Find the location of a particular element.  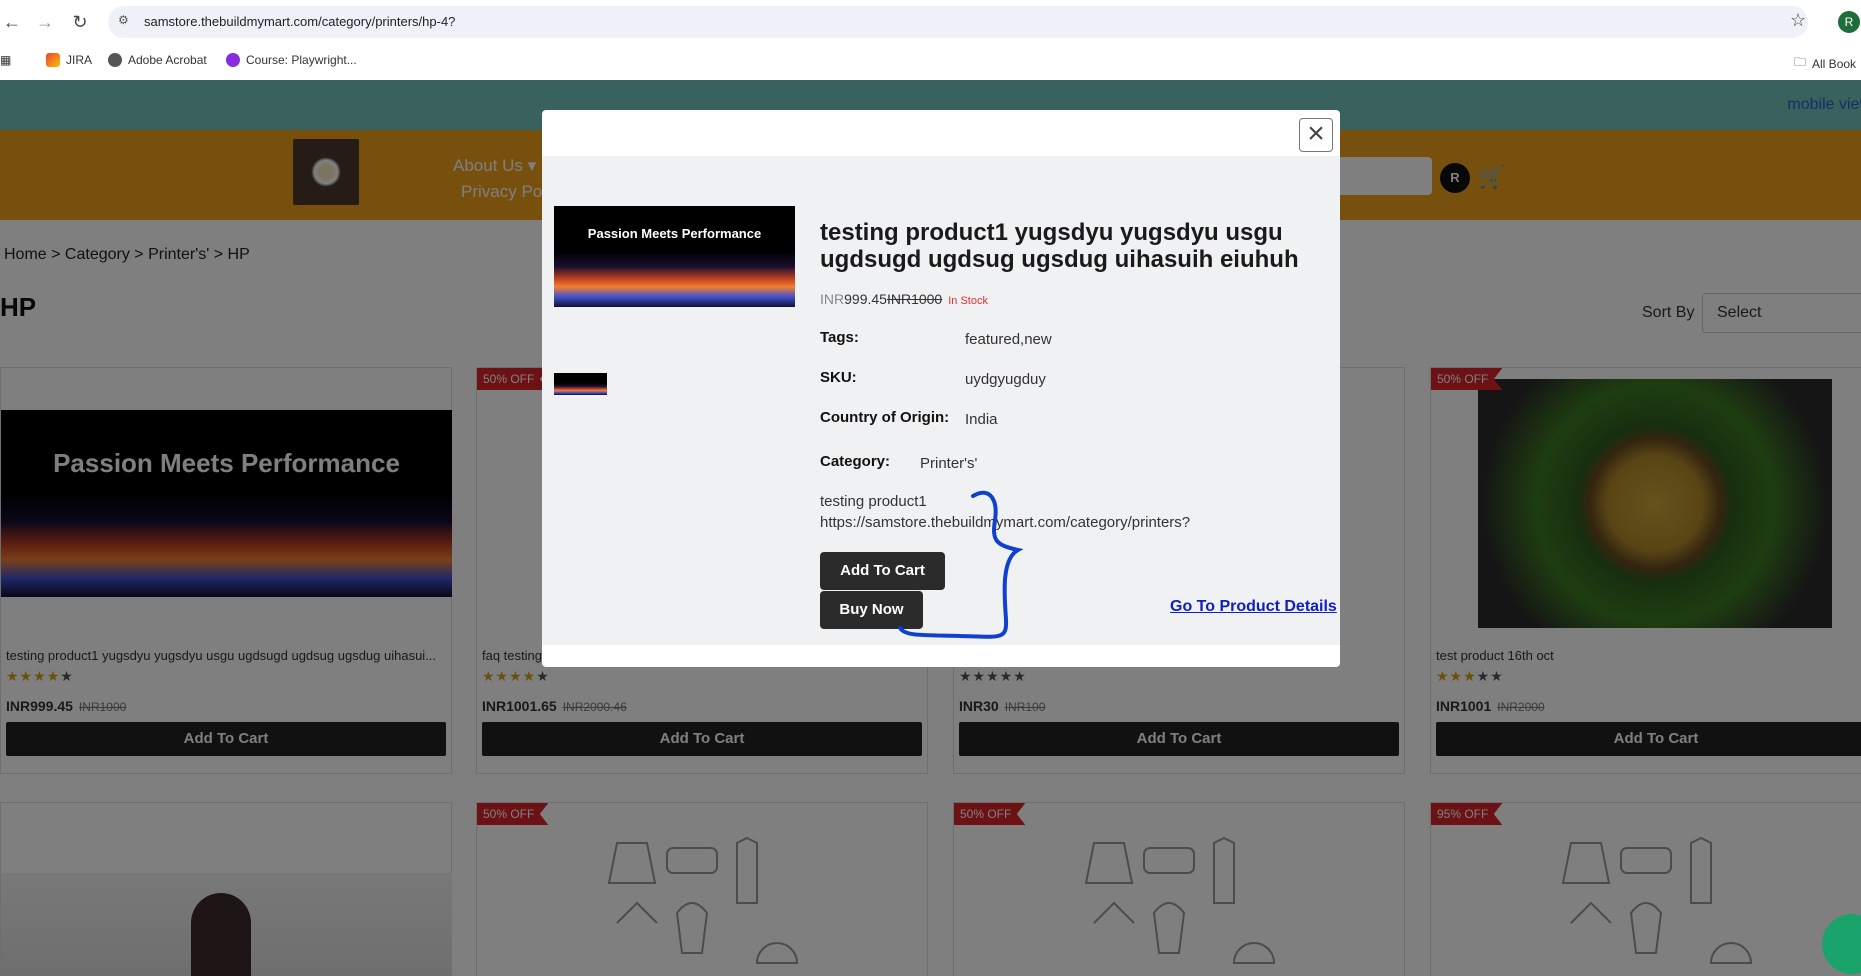

bookmark-adobe: Adobe Acrobat is located at coordinates (157, 60).